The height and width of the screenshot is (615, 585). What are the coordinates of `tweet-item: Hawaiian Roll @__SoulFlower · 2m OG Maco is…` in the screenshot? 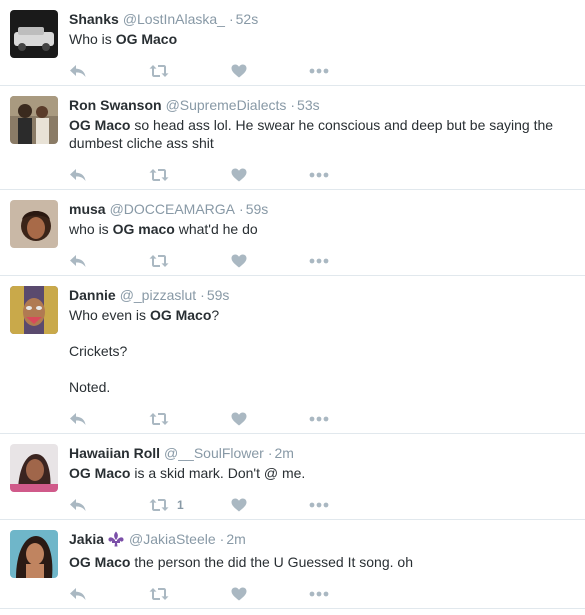 It's located at (292, 477).